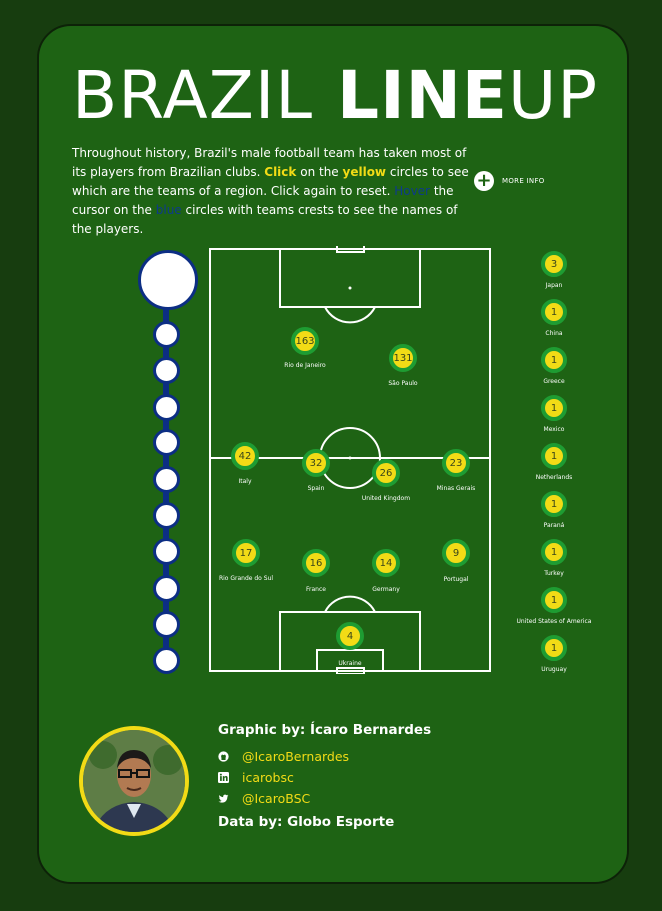 This screenshot has width=662, height=911. What do you see at coordinates (168, 280) in the screenshot?
I see `player-crest-large` at bounding box center [168, 280].